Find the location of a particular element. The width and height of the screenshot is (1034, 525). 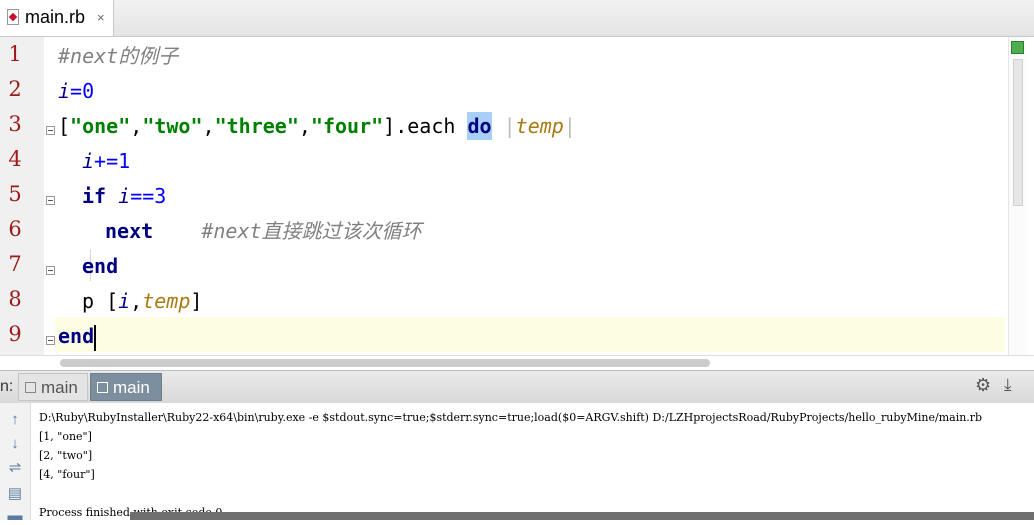

print-call: p [ is located at coordinates (100, 301).